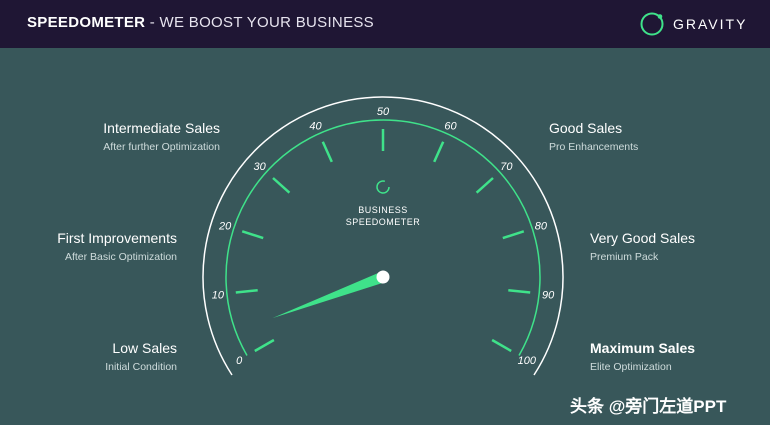 This screenshot has height=425, width=770. I want to click on gauge-tick-label: 100, so click(527, 361).